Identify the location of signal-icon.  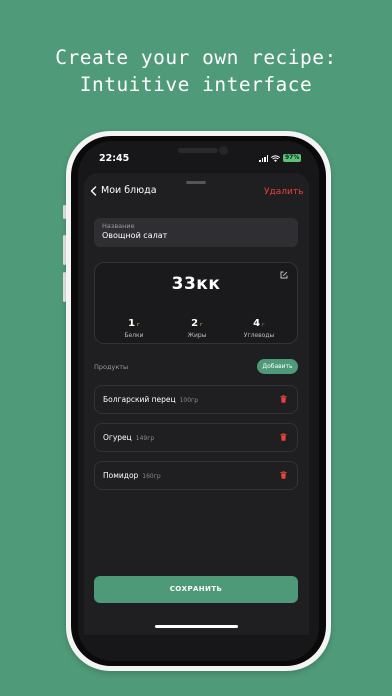
(263, 158).